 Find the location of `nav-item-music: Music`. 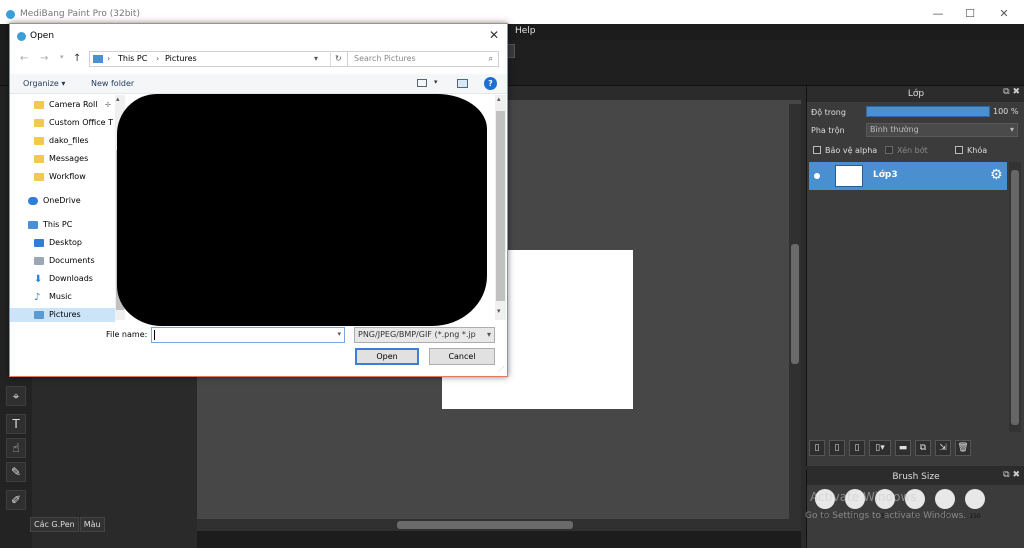

nav-item-music: Music is located at coordinates (60, 296).